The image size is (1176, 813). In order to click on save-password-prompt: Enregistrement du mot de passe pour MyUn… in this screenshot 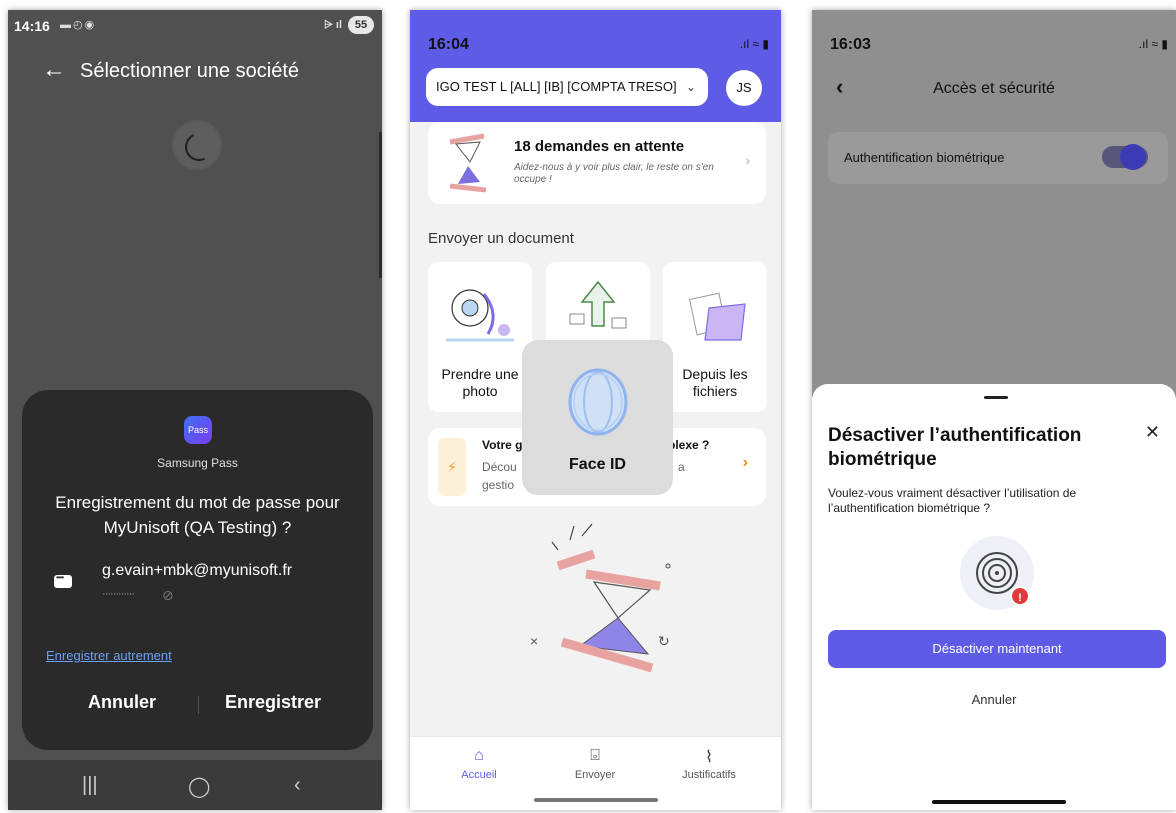, I will do `click(197, 515)`.